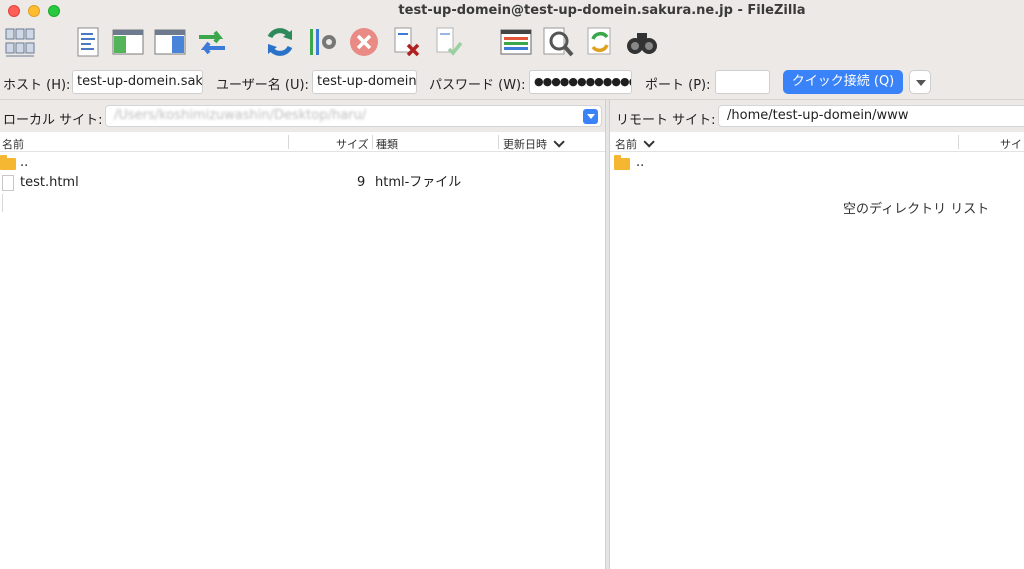 This screenshot has height=569, width=1024. What do you see at coordinates (558, 42) in the screenshot?
I see `compare-icon` at bounding box center [558, 42].